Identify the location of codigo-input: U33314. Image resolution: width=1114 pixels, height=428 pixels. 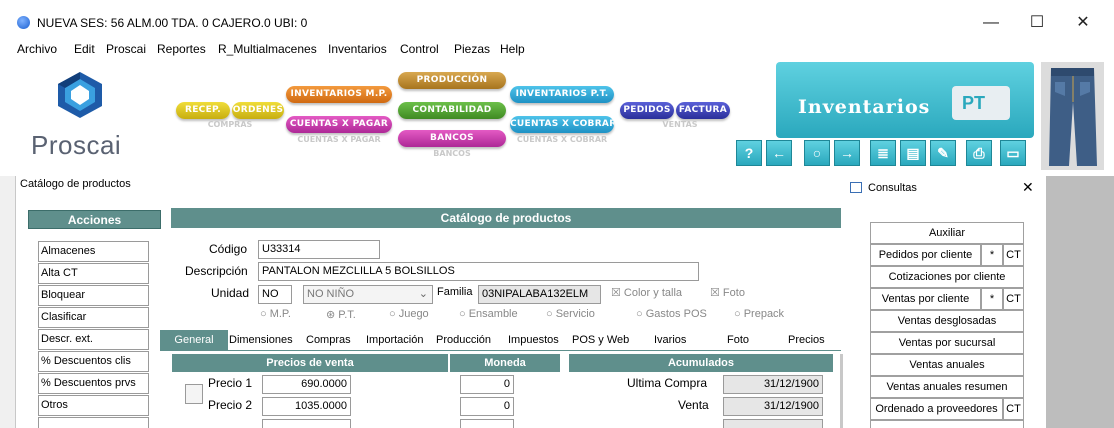
(319, 249).